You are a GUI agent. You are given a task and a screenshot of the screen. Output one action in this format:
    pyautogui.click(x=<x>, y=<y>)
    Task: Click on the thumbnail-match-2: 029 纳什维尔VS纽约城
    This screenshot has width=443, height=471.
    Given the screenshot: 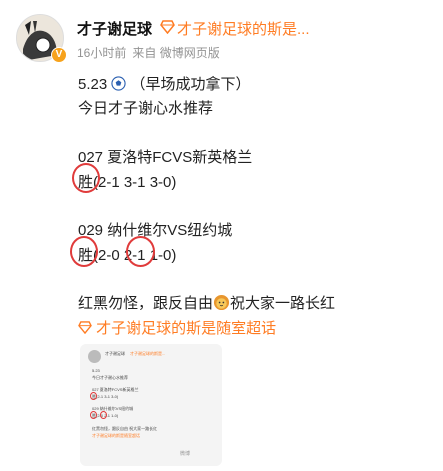 What is the action you would take?
    pyautogui.click(x=113, y=408)
    